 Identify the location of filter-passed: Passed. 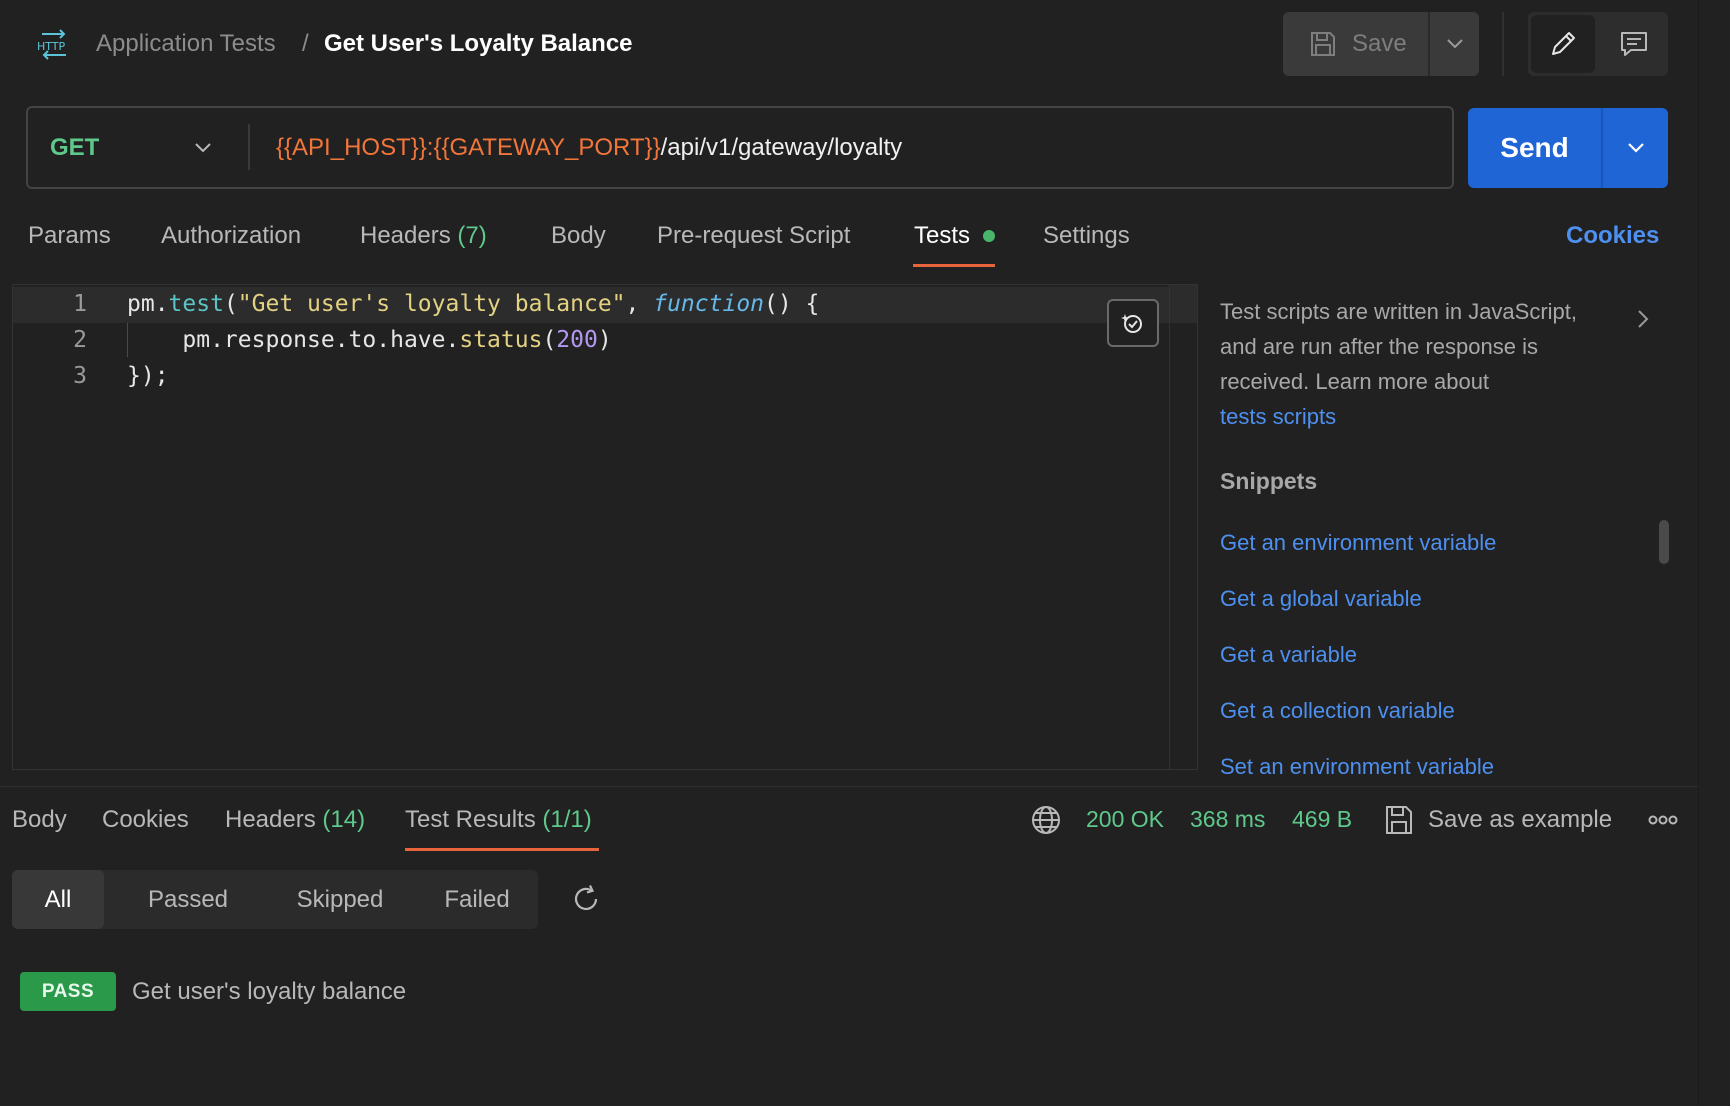
(188, 899).